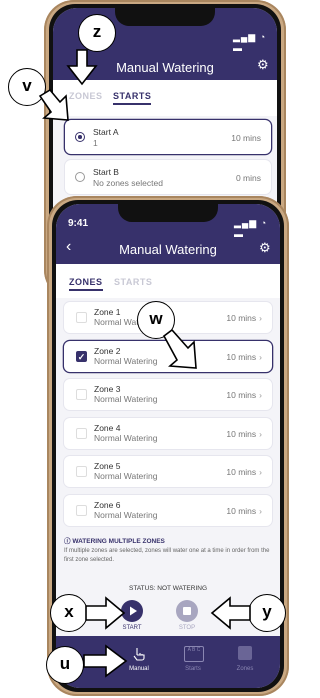  Describe the element at coordinates (168, 394) in the screenshot. I see `zone-card: Zone 3 Normal Watering 10 mins ›` at that location.